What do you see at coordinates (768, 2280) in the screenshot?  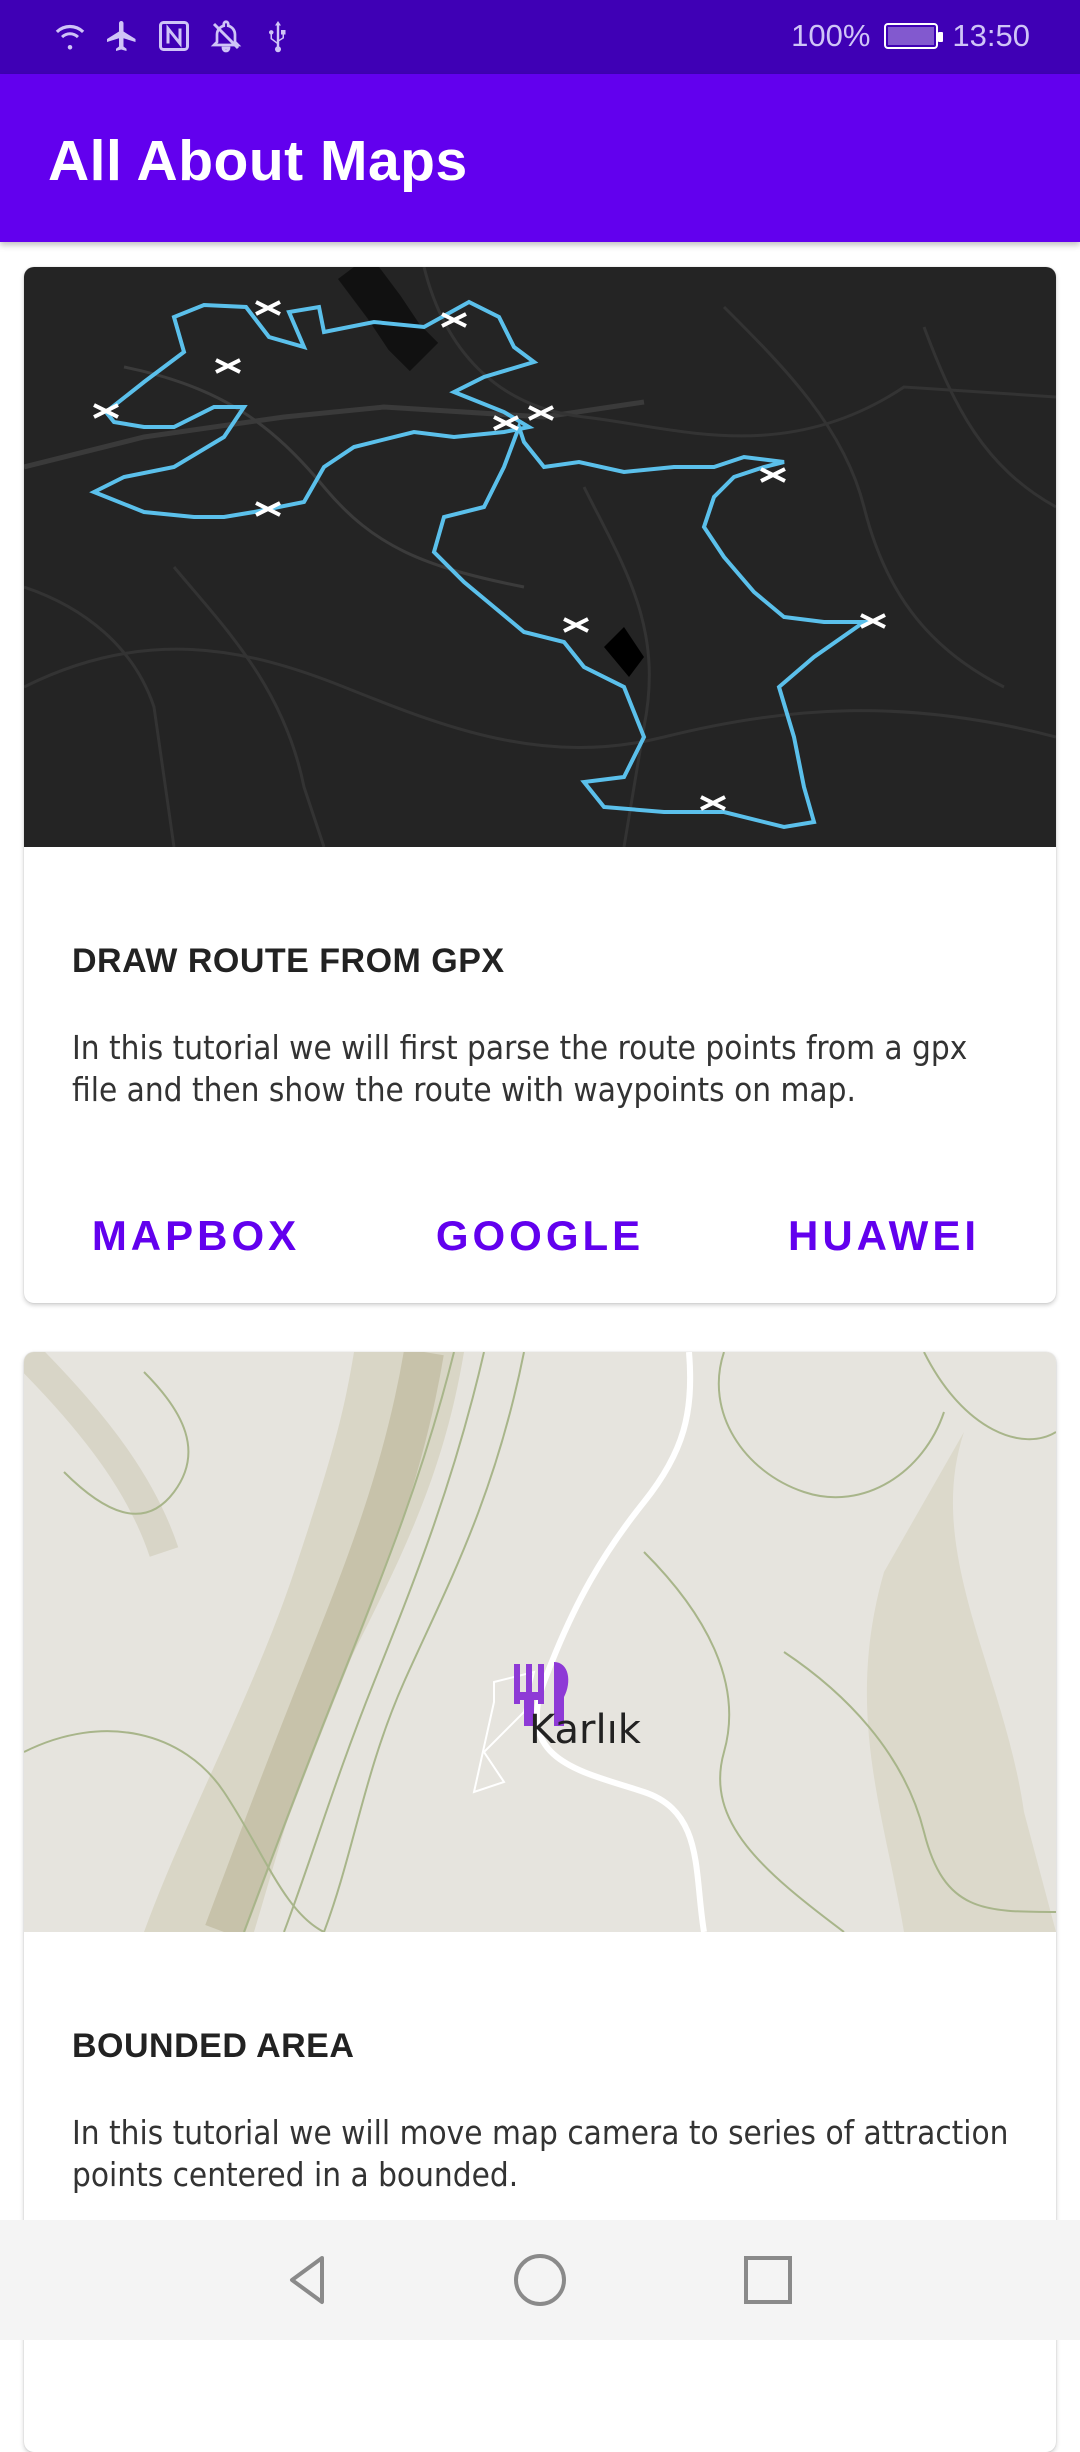 I see `recents-icon` at bounding box center [768, 2280].